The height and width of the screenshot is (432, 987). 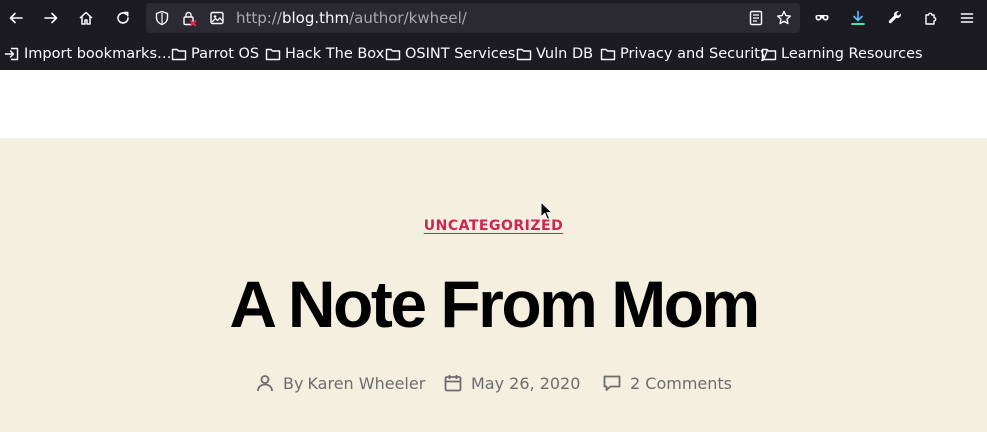 I want to click on extension-button, so click(x=822, y=18).